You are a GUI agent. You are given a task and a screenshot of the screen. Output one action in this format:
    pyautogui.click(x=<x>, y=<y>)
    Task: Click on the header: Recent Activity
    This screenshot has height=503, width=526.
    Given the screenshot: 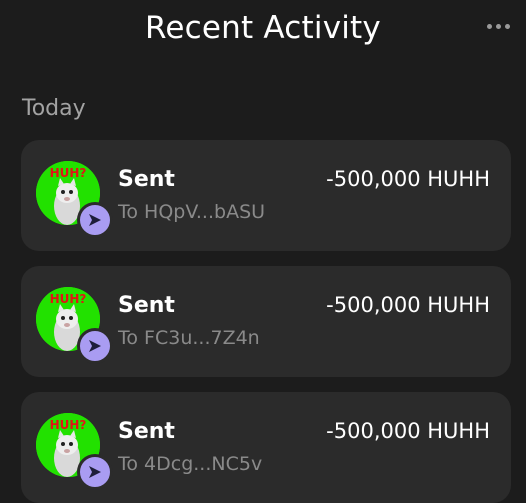 What is the action you would take?
    pyautogui.click(x=263, y=31)
    